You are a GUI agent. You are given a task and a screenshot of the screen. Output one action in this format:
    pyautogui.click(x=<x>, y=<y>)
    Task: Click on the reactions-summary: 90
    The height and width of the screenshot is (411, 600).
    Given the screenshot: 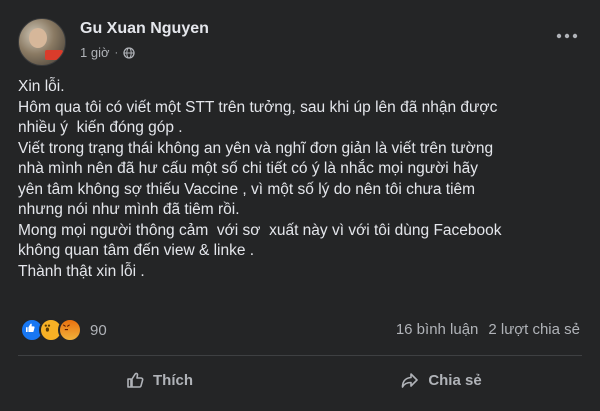 What is the action you would take?
    pyautogui.click(x=63, y=330)
    